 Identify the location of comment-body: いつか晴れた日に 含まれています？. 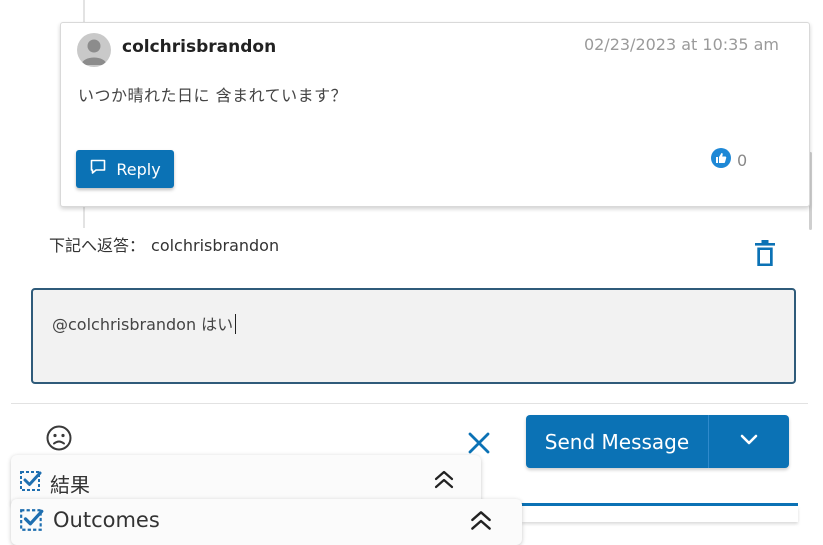
(213, 95).